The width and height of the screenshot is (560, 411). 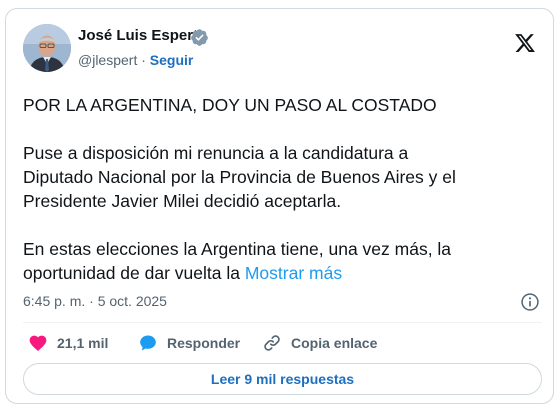 I want to click on x-logo-icon, so click(x=525, y=43).